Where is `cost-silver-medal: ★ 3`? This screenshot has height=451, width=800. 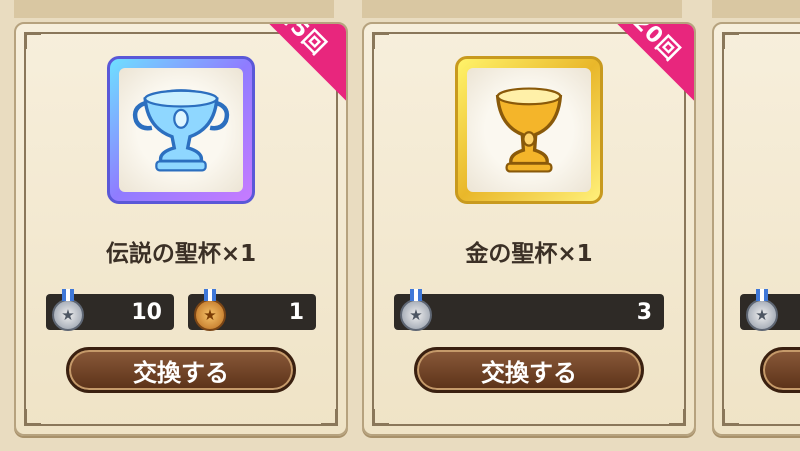 cost-silver-medal: ★ 3 is located at coordinates (529, 310).